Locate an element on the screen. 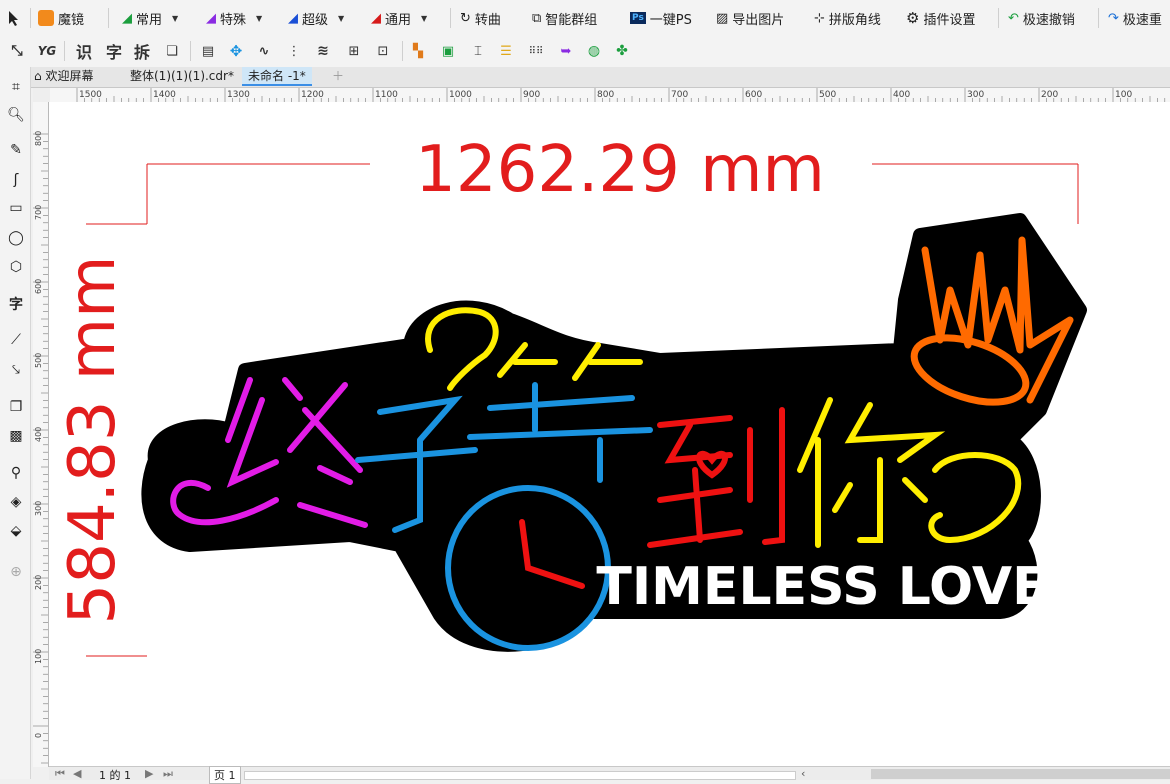 This screenshot has height=784, width=1170. transparency-tool-icon: ▩ is located at coordinates (16, 436).